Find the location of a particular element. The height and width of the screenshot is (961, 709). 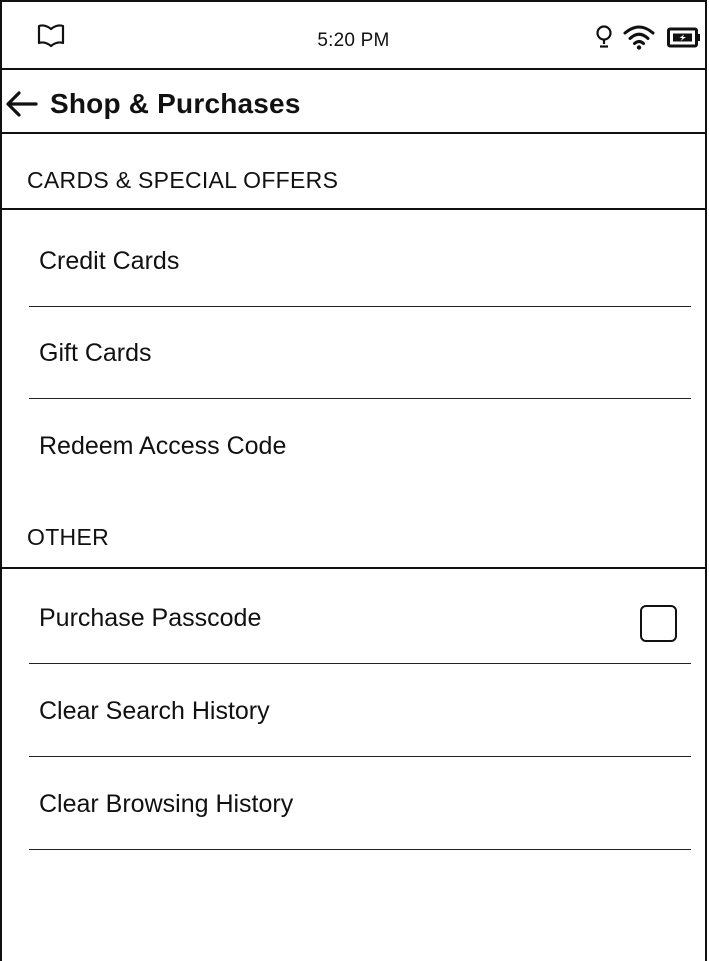

list-item-credit-cards: Credit Cards is located at coordinates (360, 261).